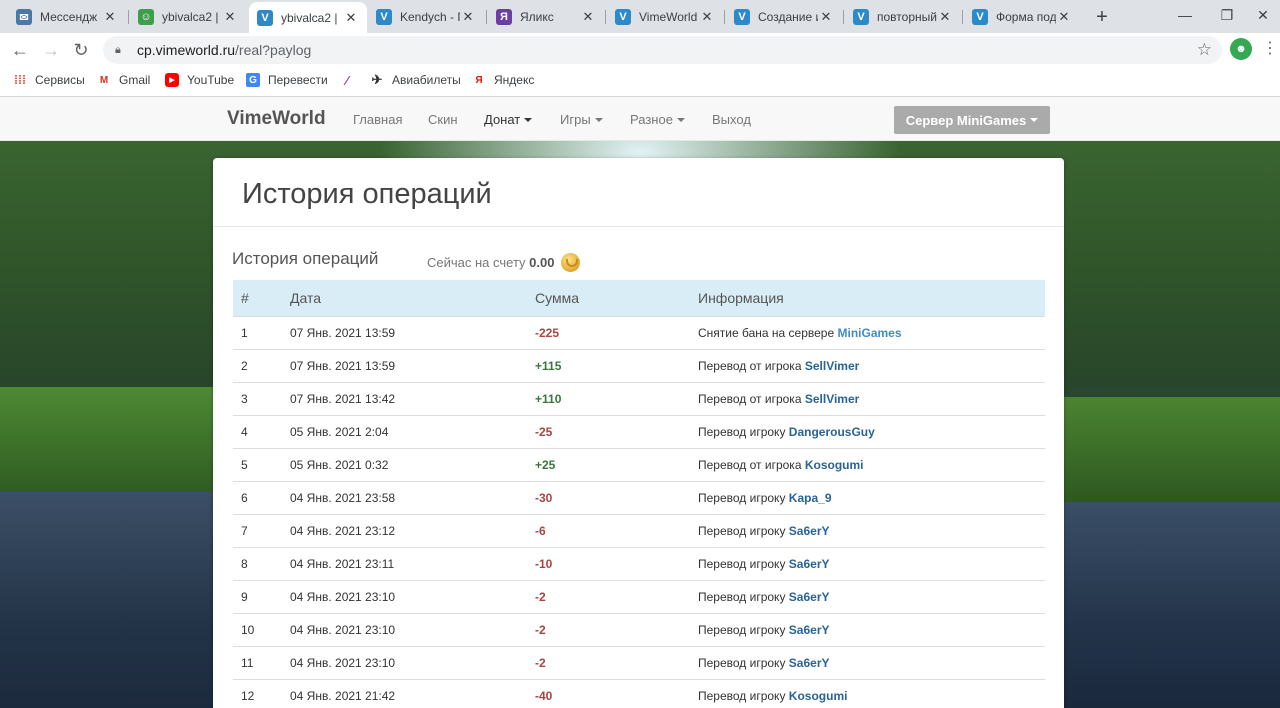 The width and height of the screenshot is (1280, 708). Describe the element at coordinates (188, 17) in the screenshot. I see `browser-tab: ☺ ybivalca2 | V ✕` at that location.